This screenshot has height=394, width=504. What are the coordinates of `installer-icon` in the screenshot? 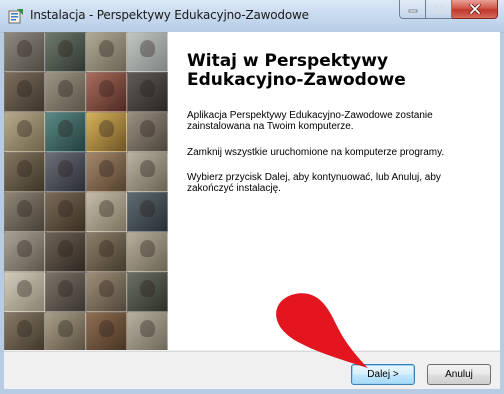 It's located at (15, 16).